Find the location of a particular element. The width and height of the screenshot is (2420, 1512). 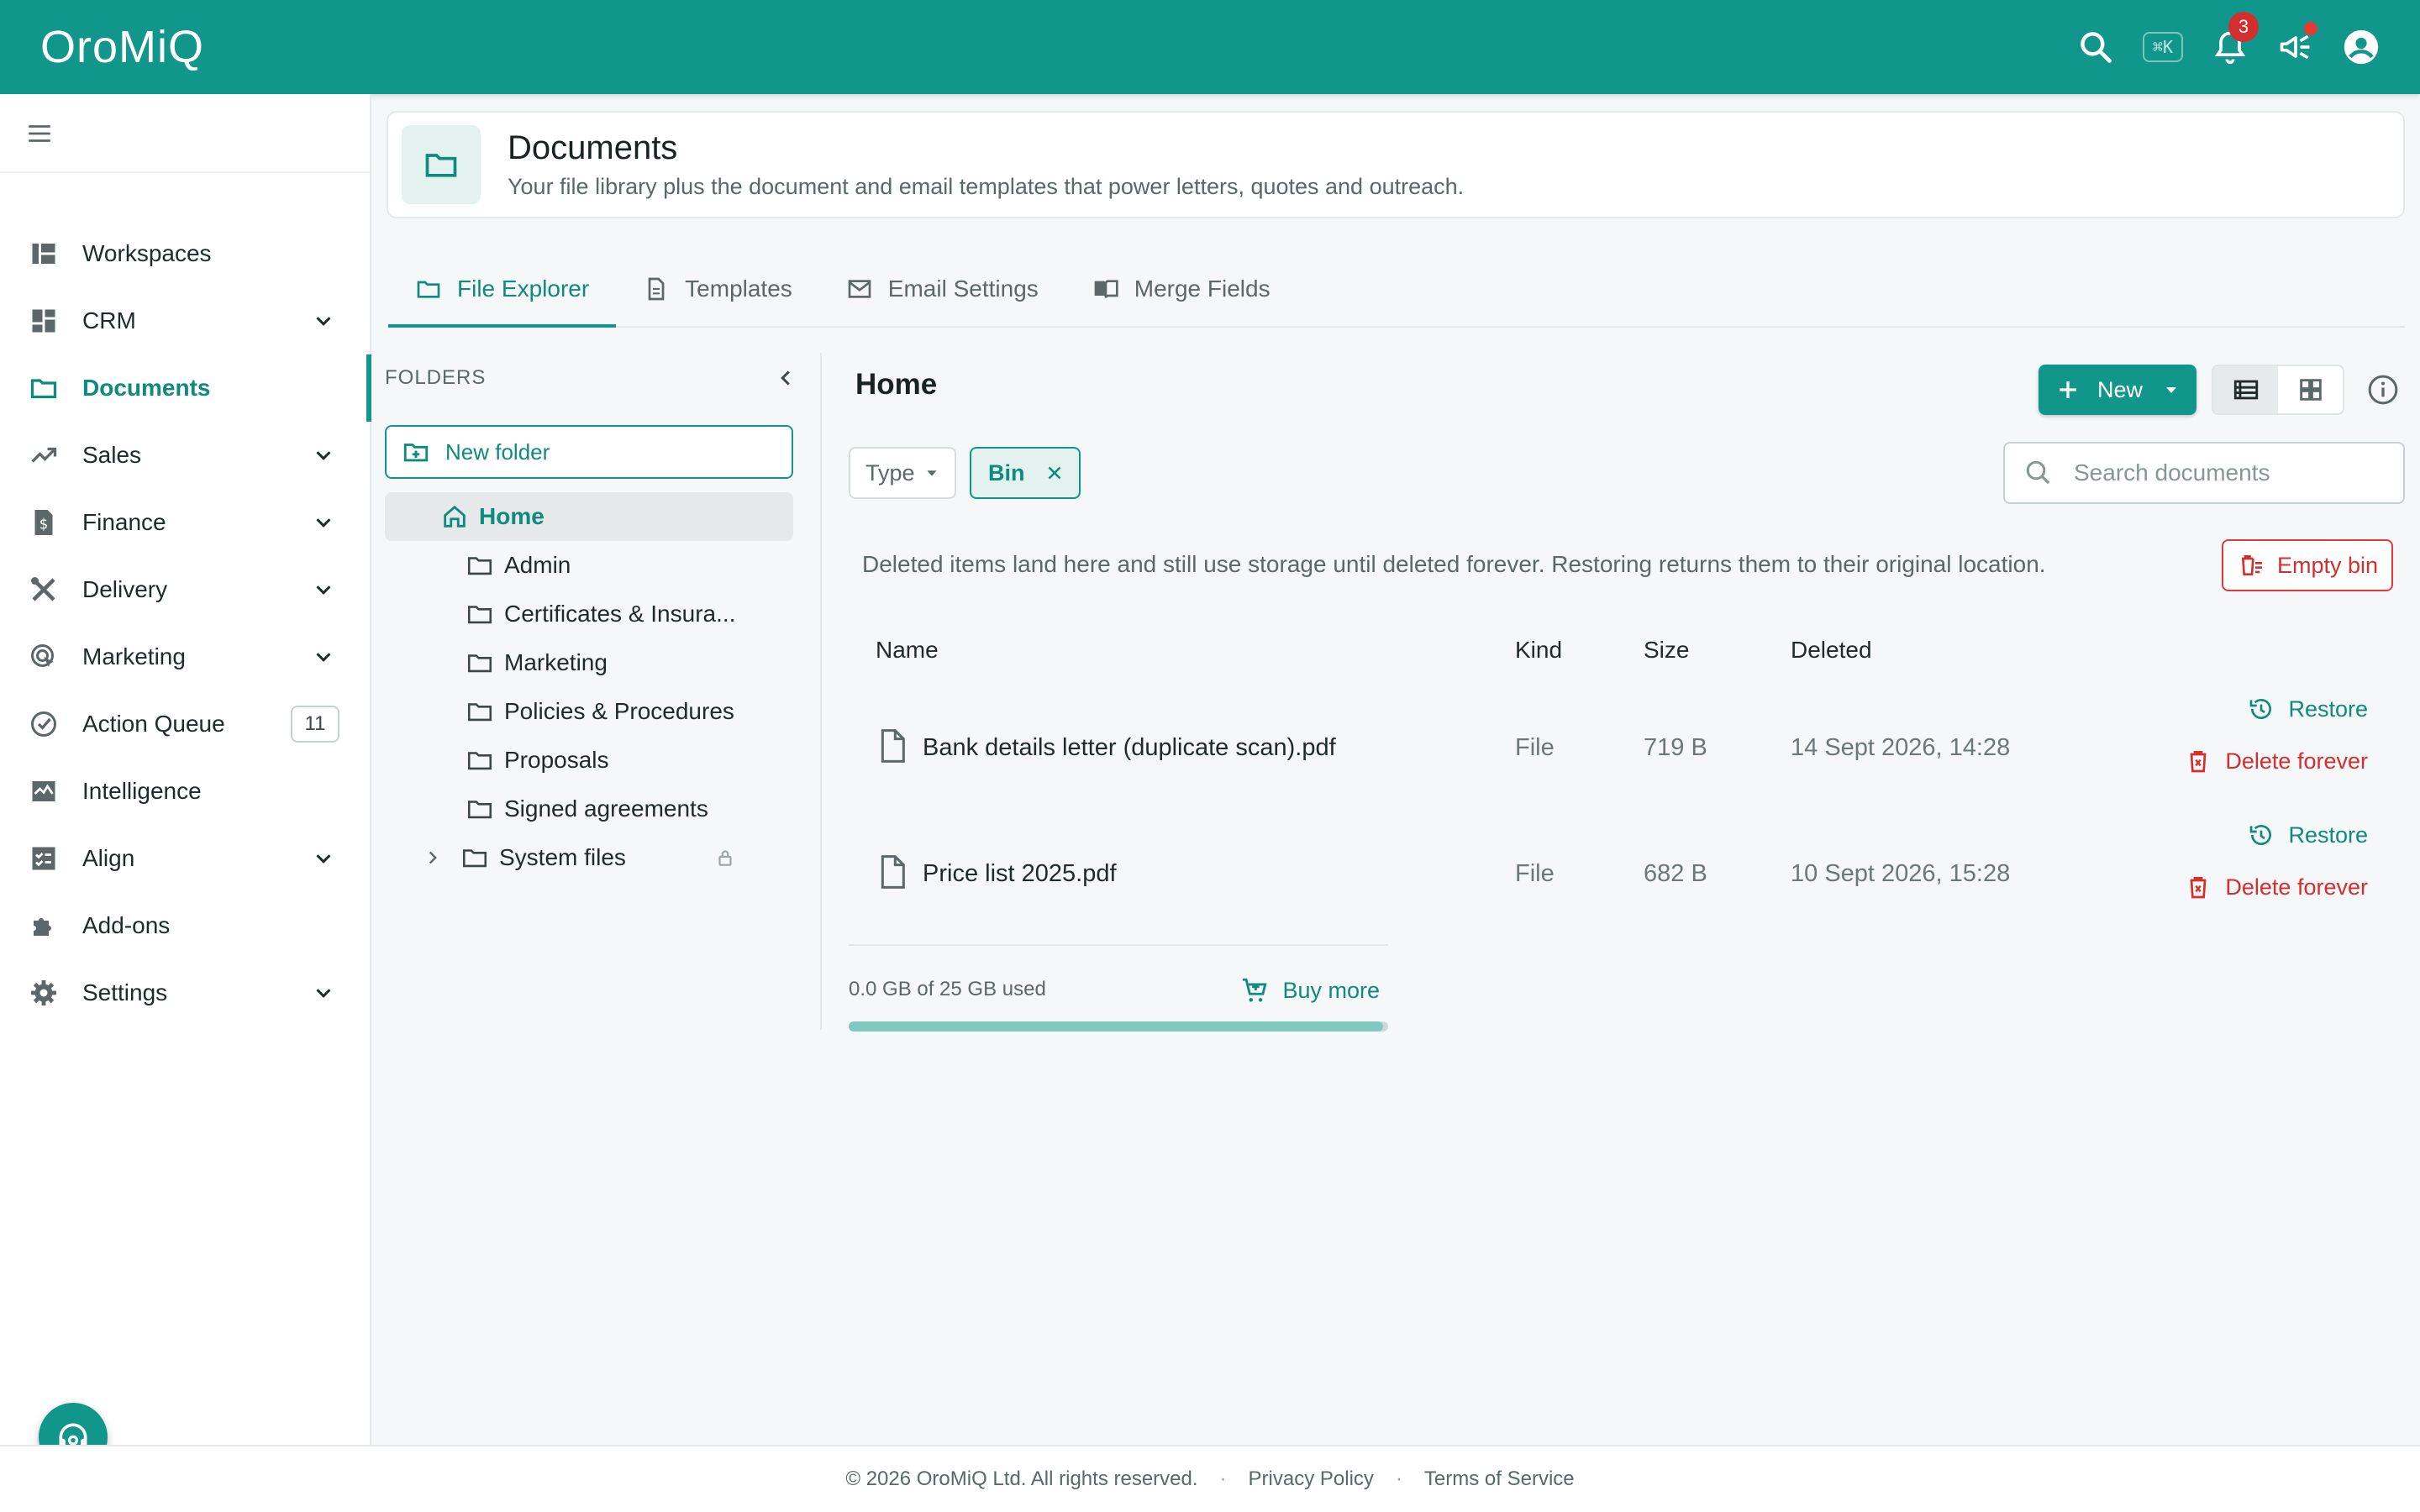

delete-forever-label: Delete forever is located at coordinates (2296, 887).